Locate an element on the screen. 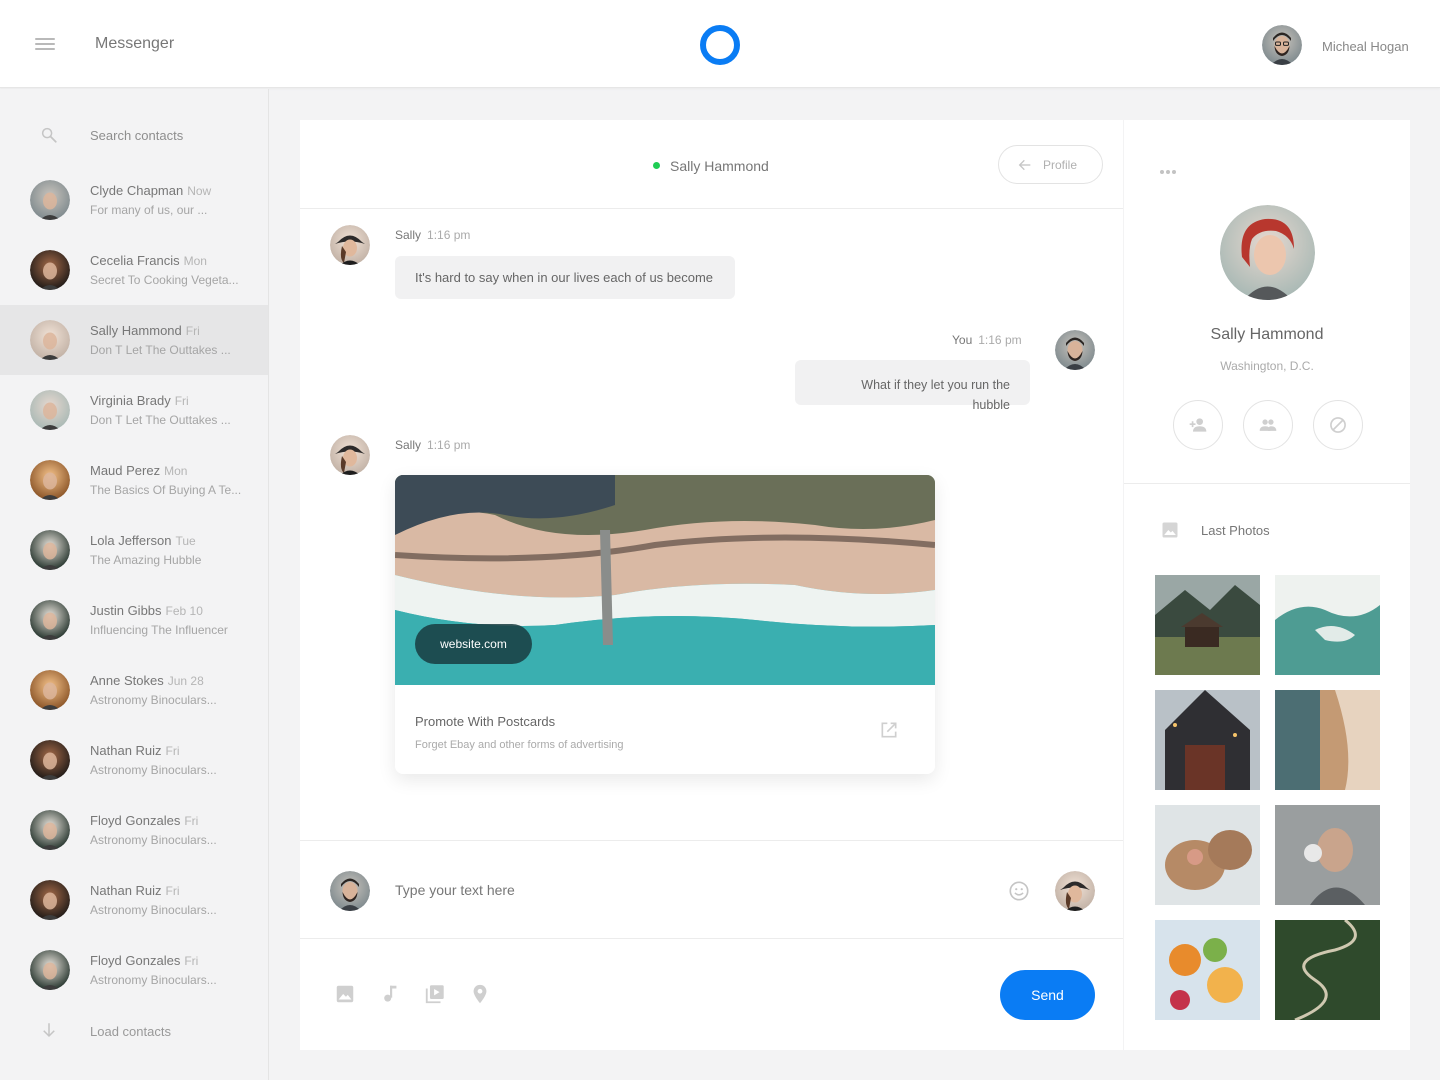 The width and height of the screenshot is (1440, 1080). add-contact-button is located at coordinates (1198, 425).